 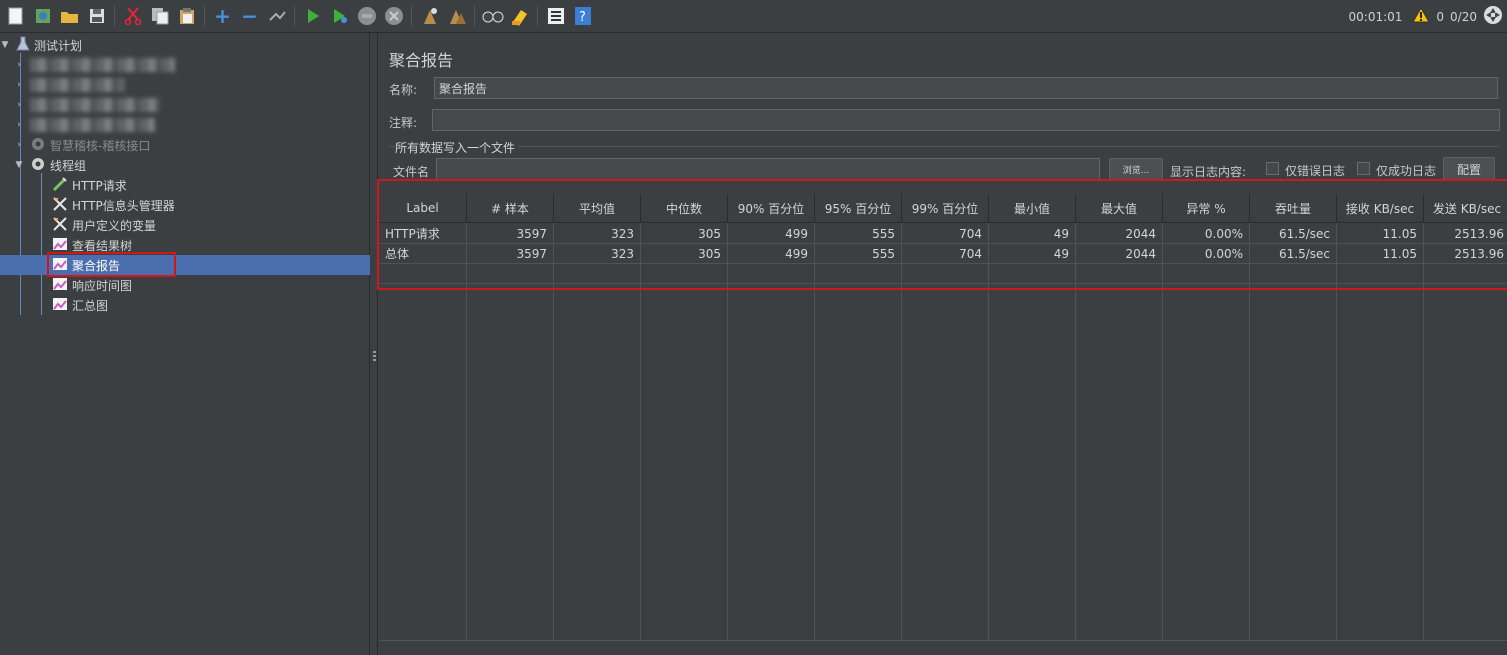 I want to click on toolbar-separator, so click(x=537, y=16).